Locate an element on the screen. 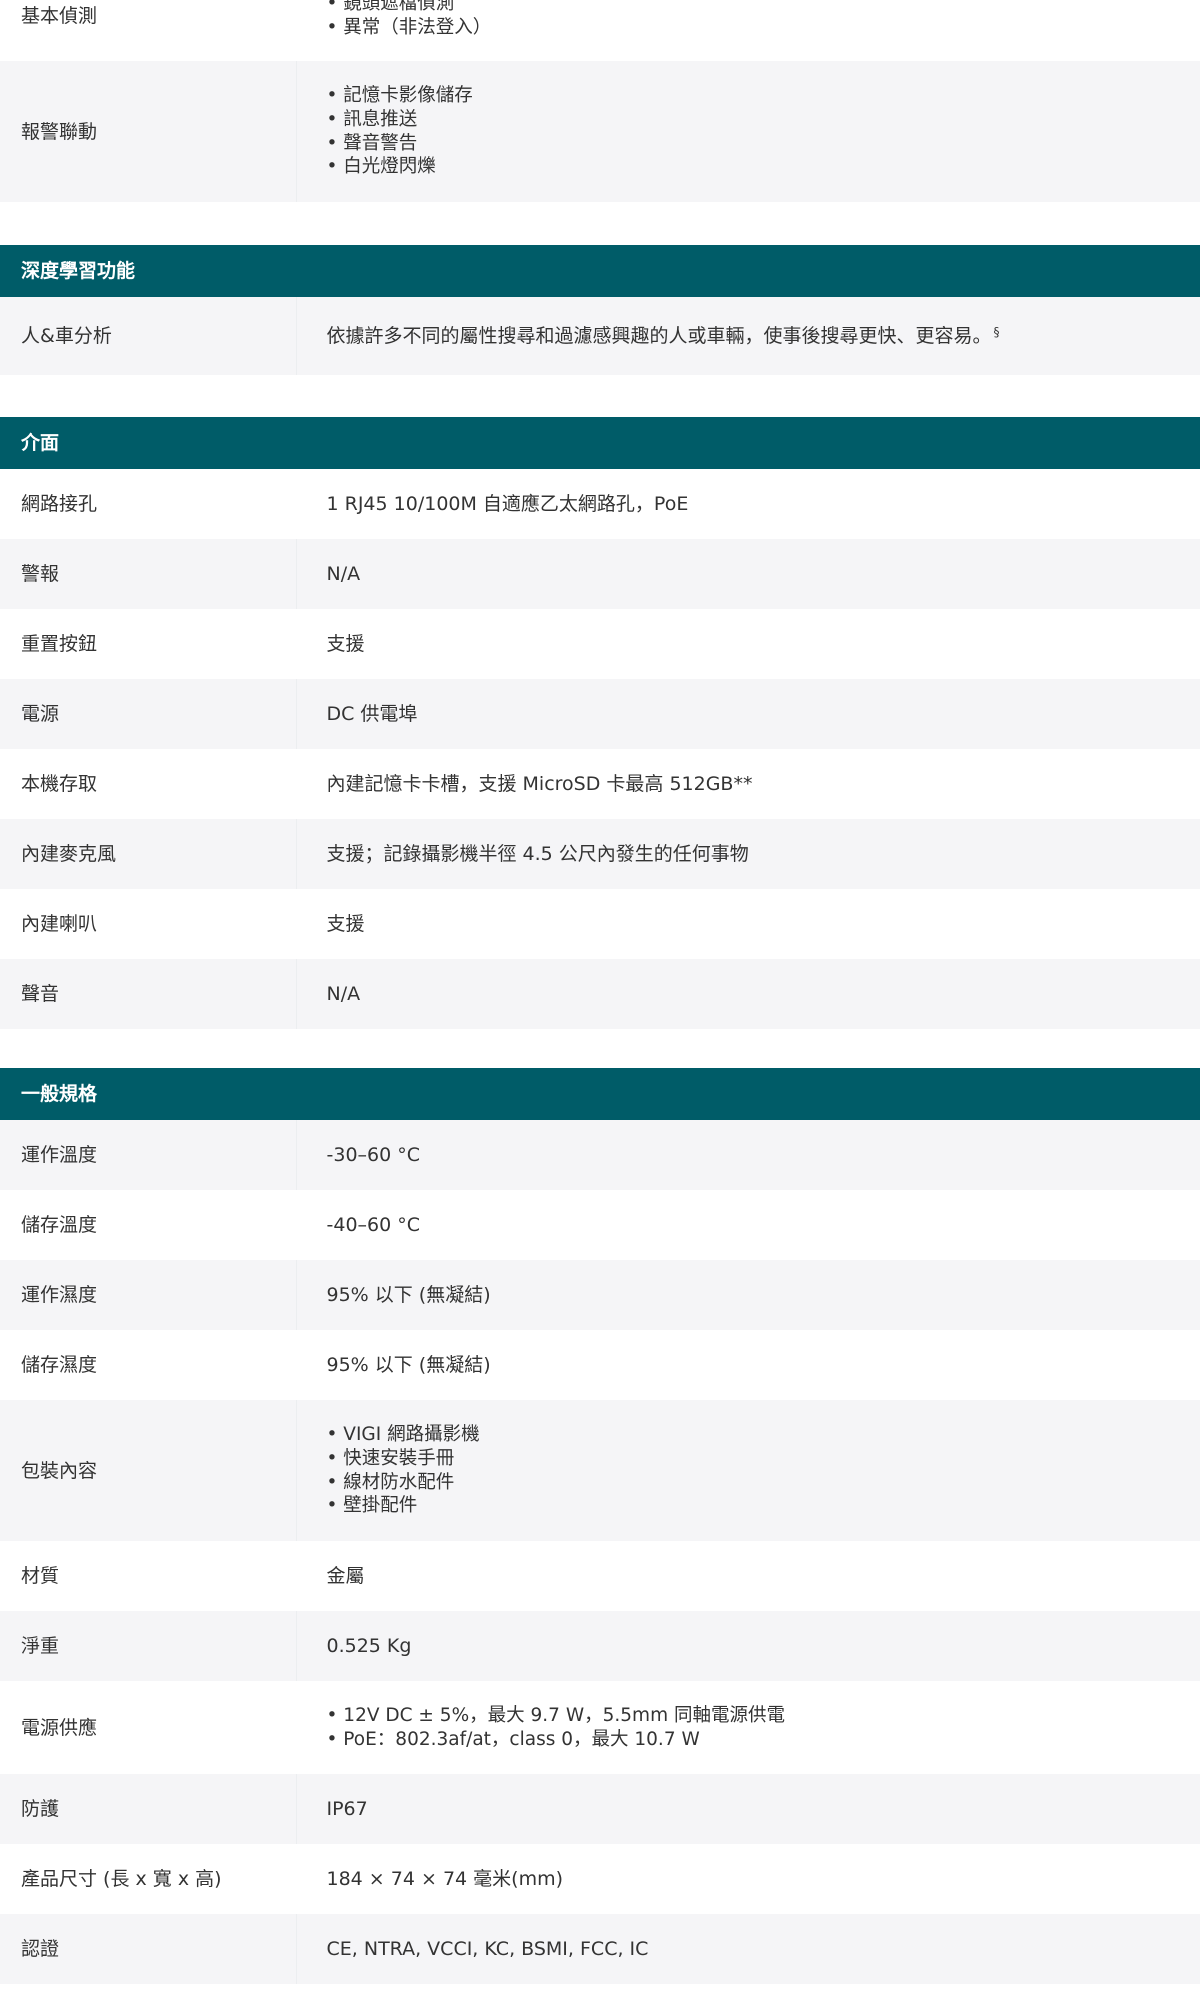  spec-key: 網路接孔 is located at coordinates (148, 504).